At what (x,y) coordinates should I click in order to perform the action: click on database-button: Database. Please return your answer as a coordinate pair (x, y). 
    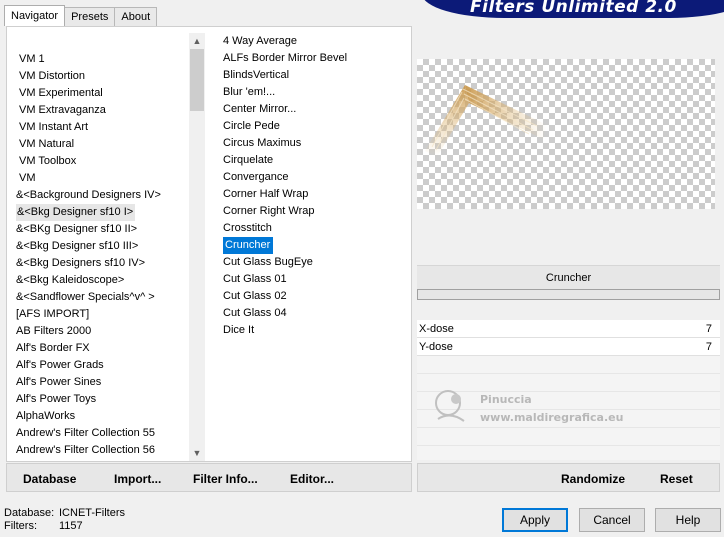
    Looking at the image, I should click on (49, 479).